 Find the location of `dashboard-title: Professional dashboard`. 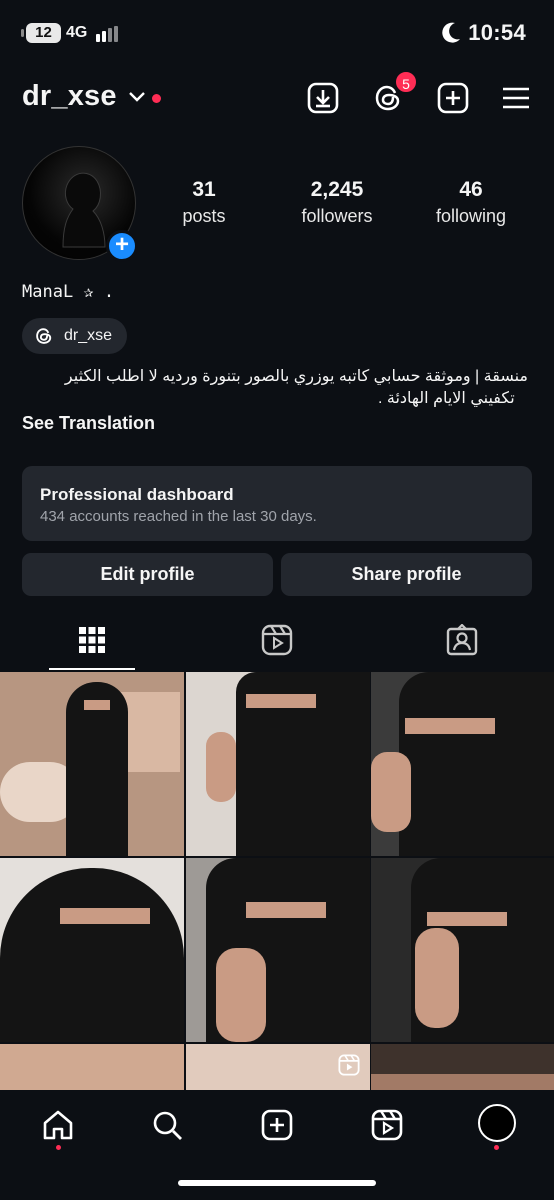

dashboard-title: Professional dashboard is located at coordinates (137, 494).